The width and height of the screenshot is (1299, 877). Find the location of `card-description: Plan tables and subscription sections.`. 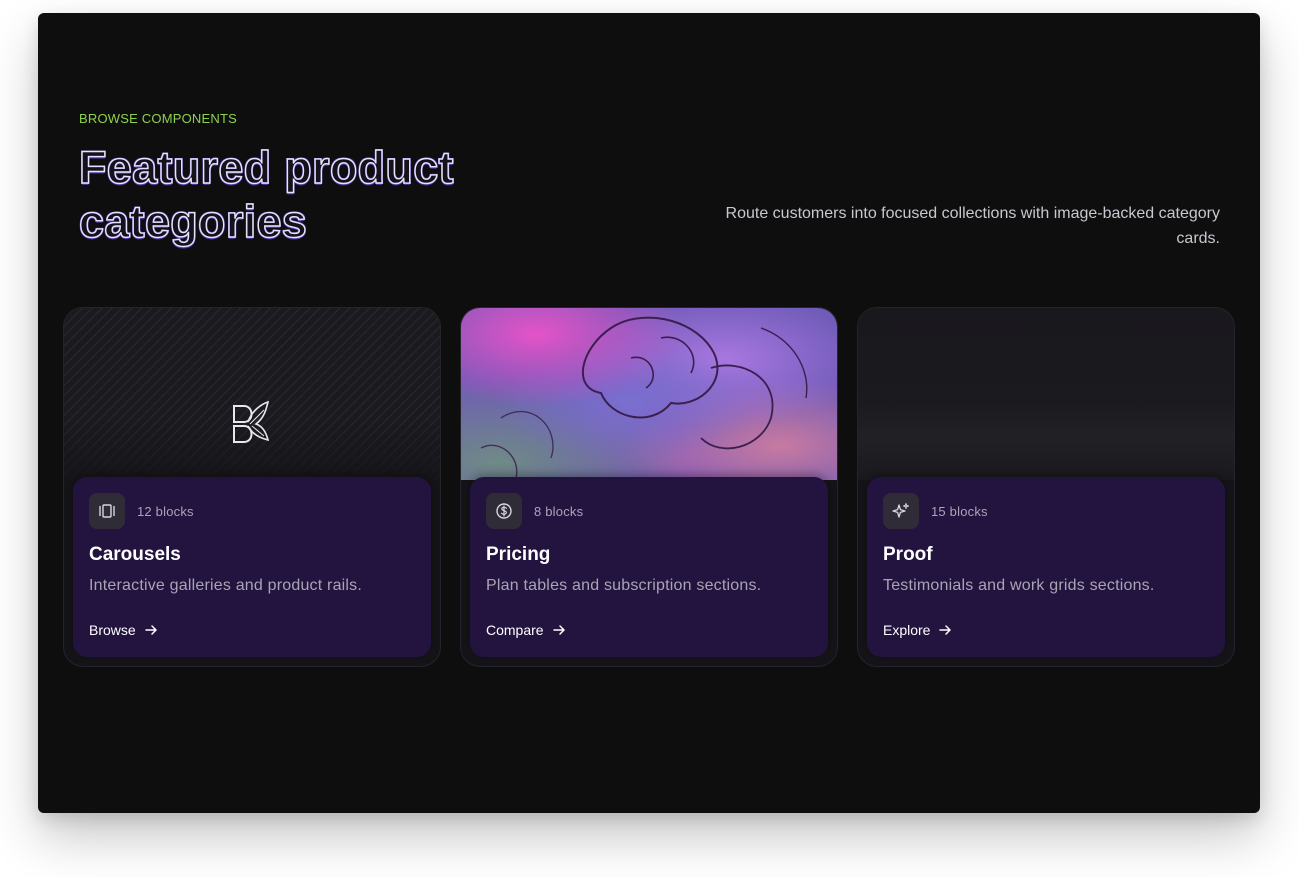

card-description: Plan tables and subscription sections. is located at coordinates (624, 585).